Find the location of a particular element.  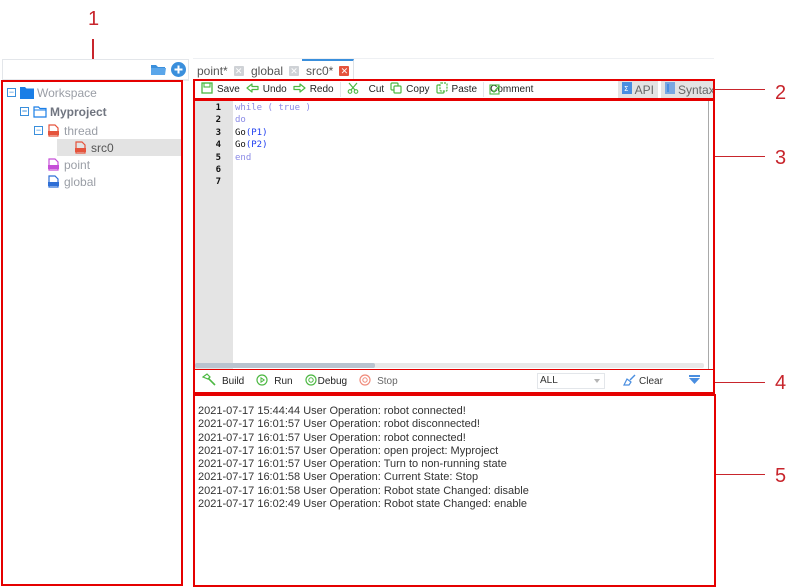

clear-log-button: Clear is located at coordinates (642, 381).